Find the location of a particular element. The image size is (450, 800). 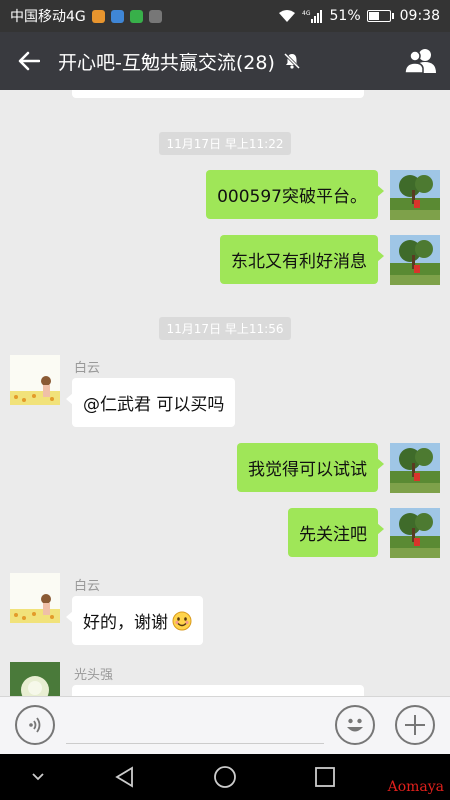

timestamp: 11月17日 早上11:22 is located at coordinates (225, 143).